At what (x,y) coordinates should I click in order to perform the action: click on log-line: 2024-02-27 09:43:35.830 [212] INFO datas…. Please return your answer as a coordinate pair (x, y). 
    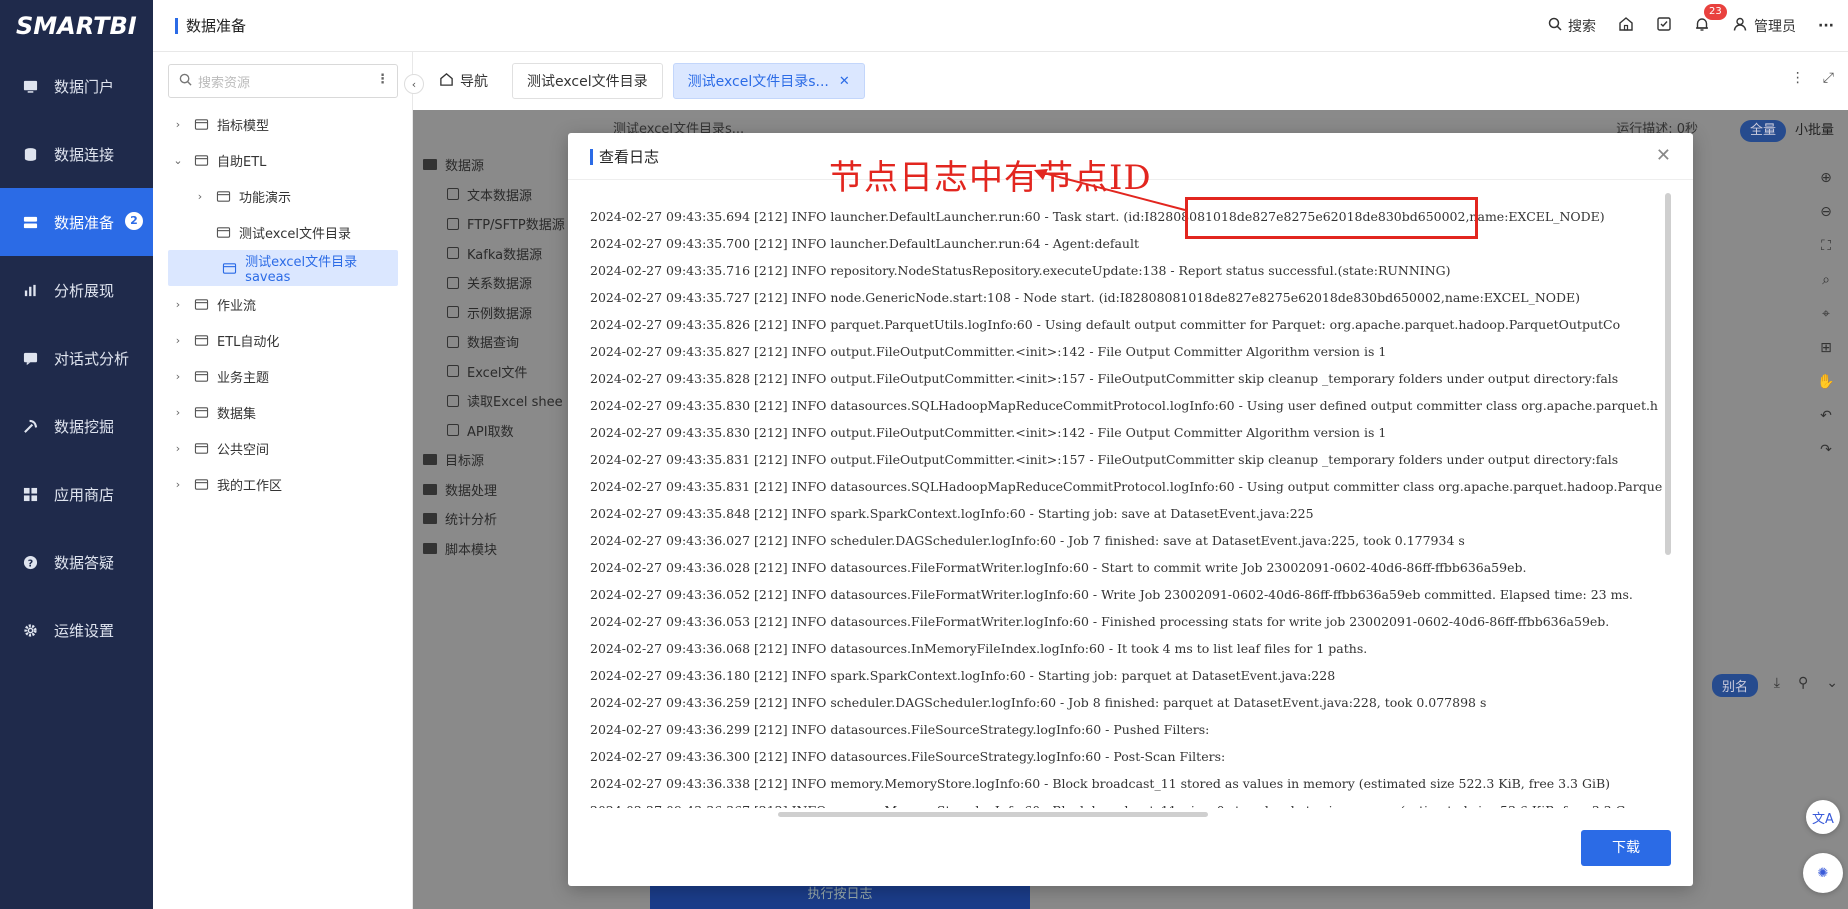
    Looking at the image, I should click on (1124, 405).